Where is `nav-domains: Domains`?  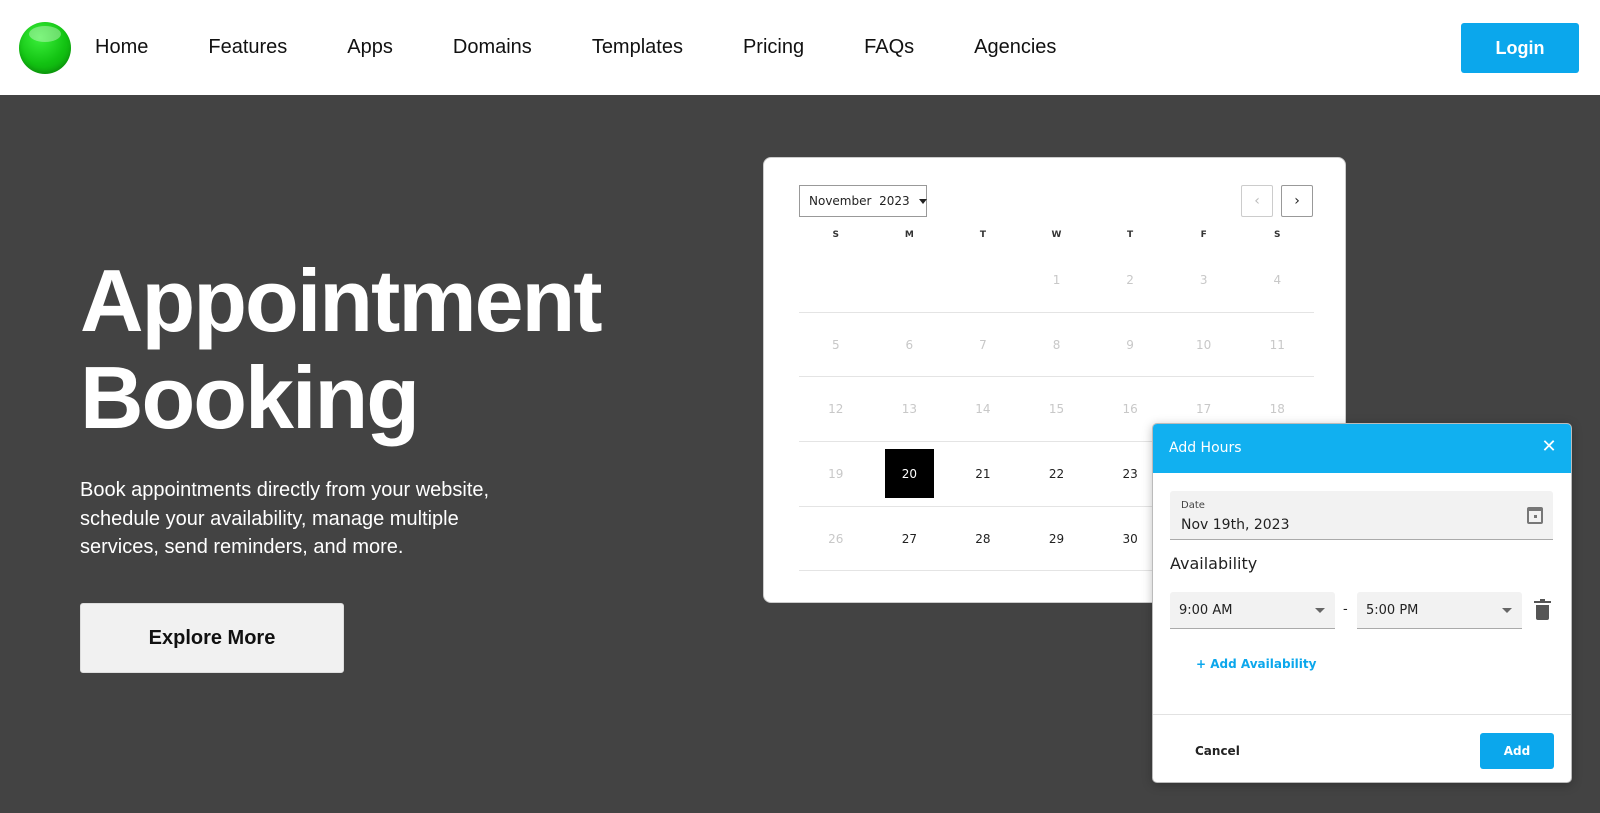
nav-domains: Domains is located at coordinates (492, 47).